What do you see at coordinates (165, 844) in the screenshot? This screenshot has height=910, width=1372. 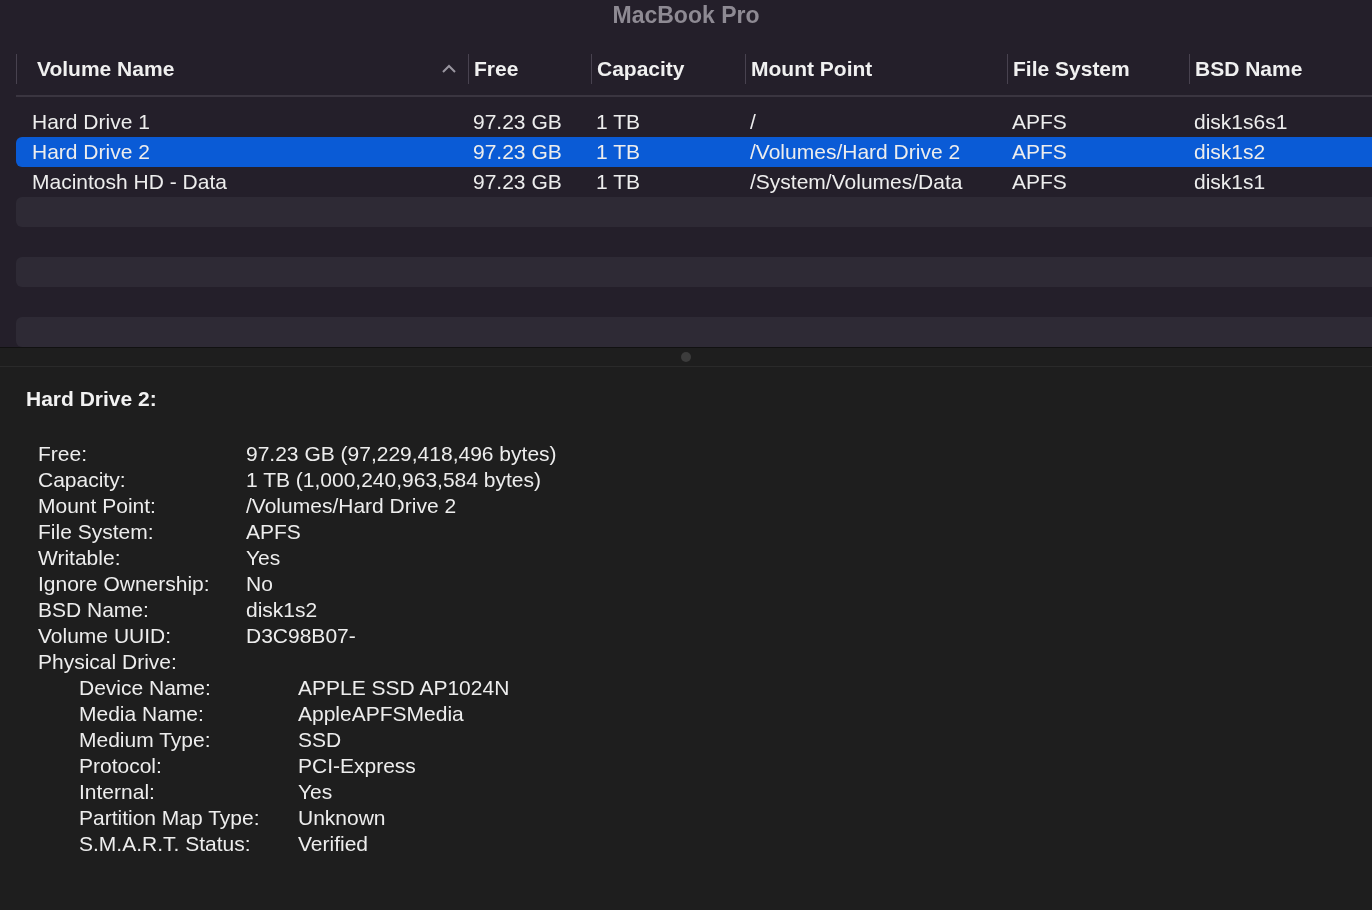 I see `property-label: S.M.A.R.T. Status:` at bounding box center [165, 844].